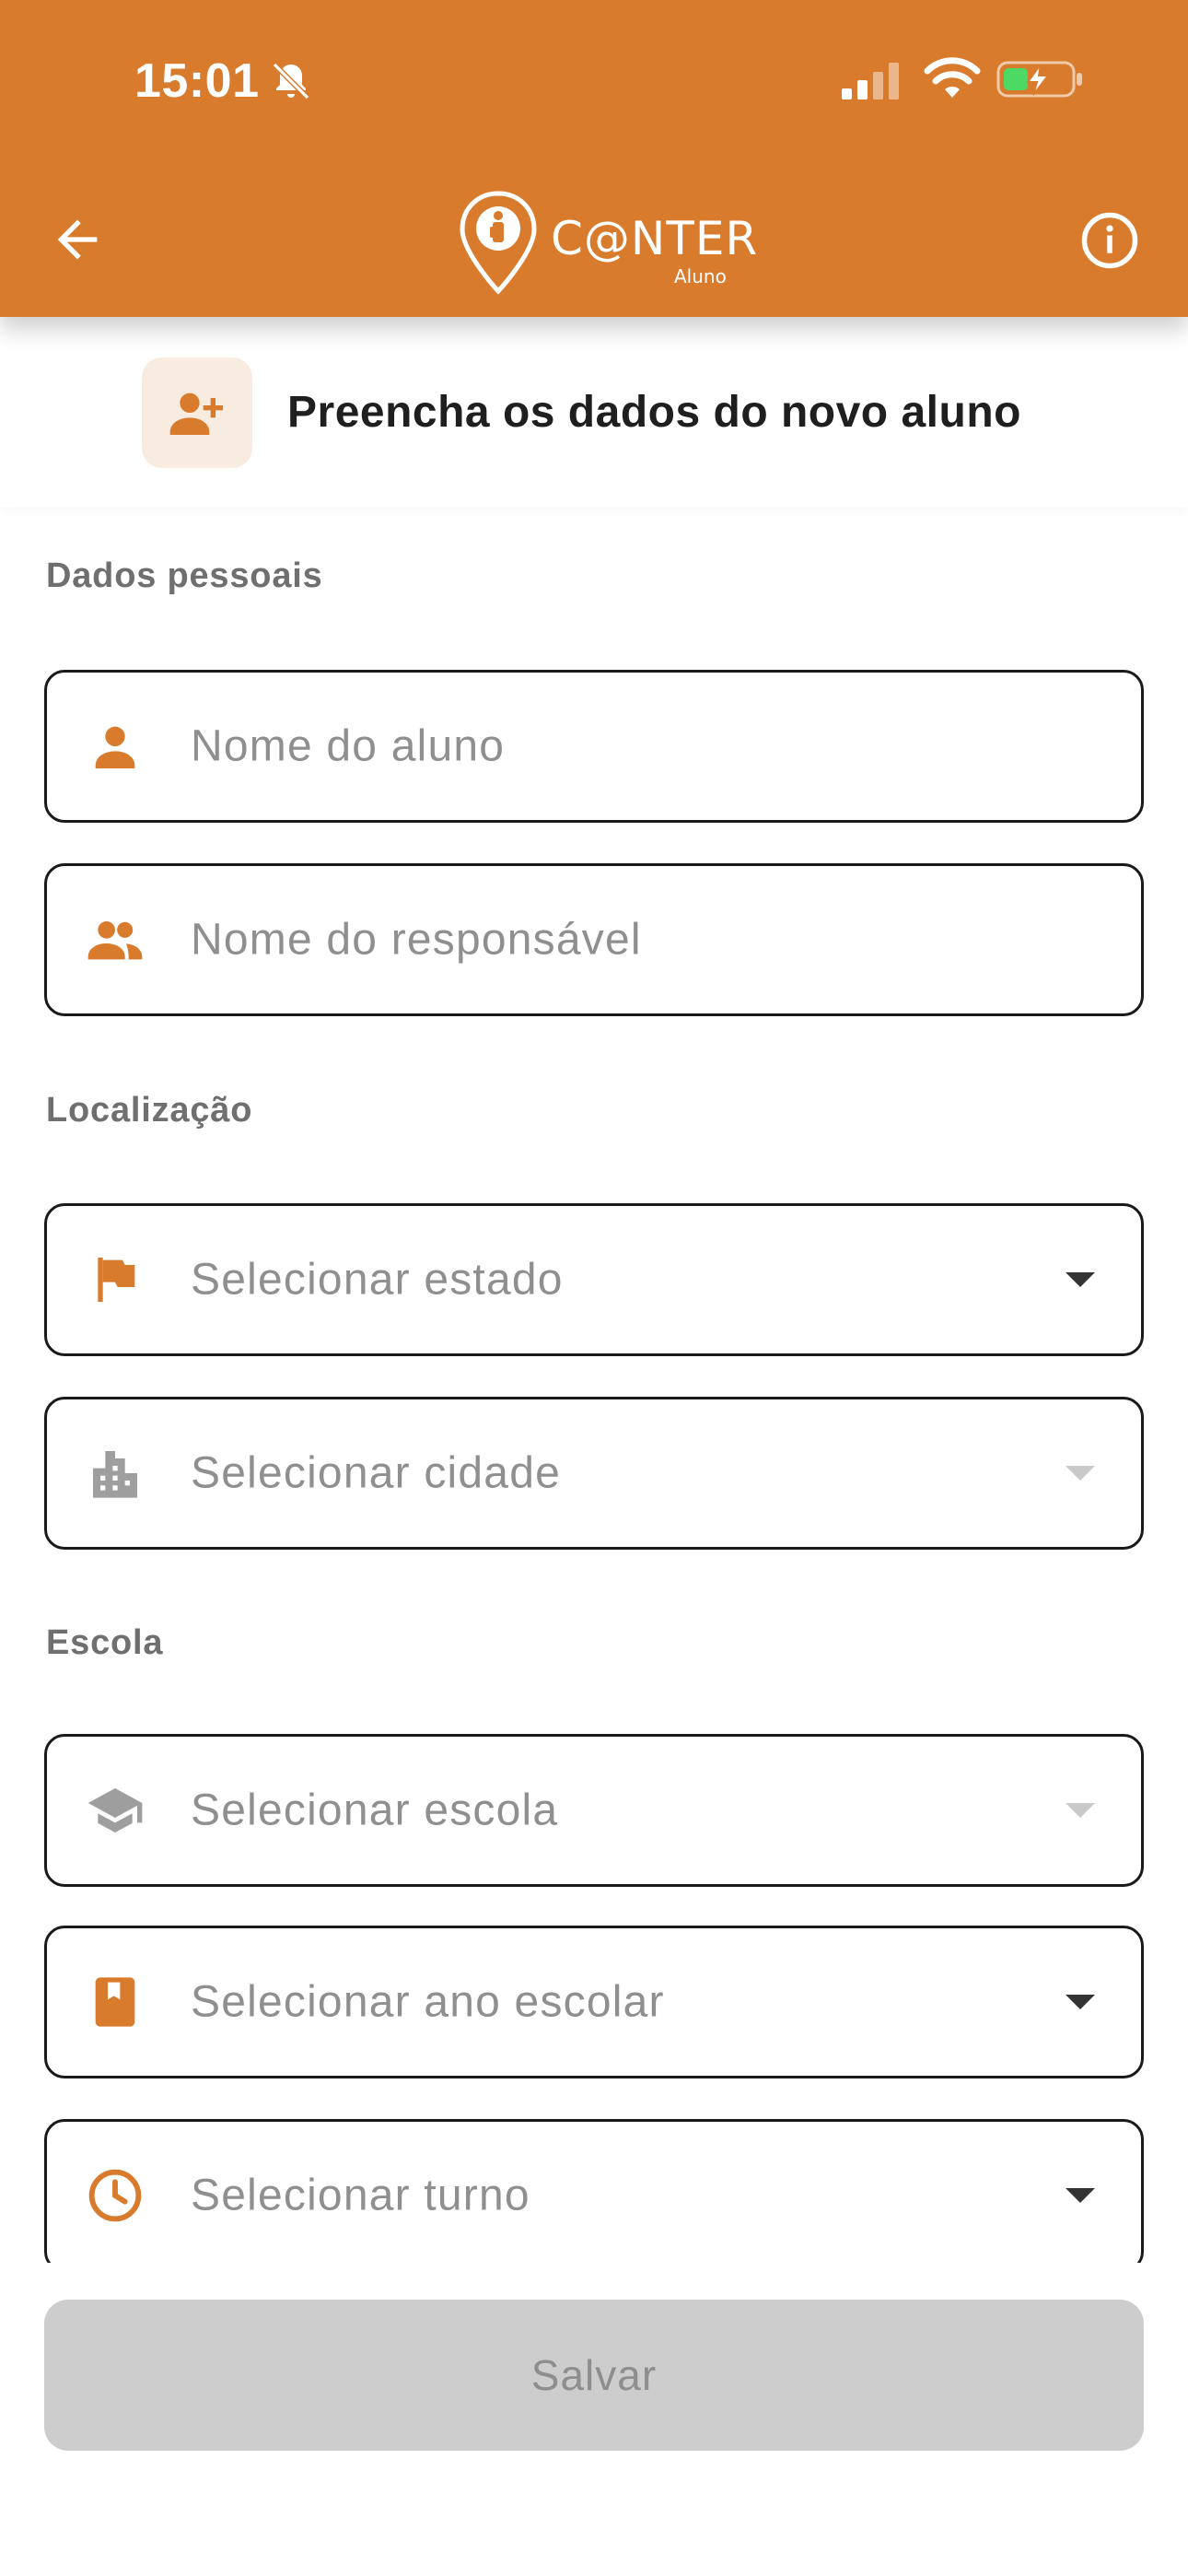  I want to click on back-button, so click(77, 239).